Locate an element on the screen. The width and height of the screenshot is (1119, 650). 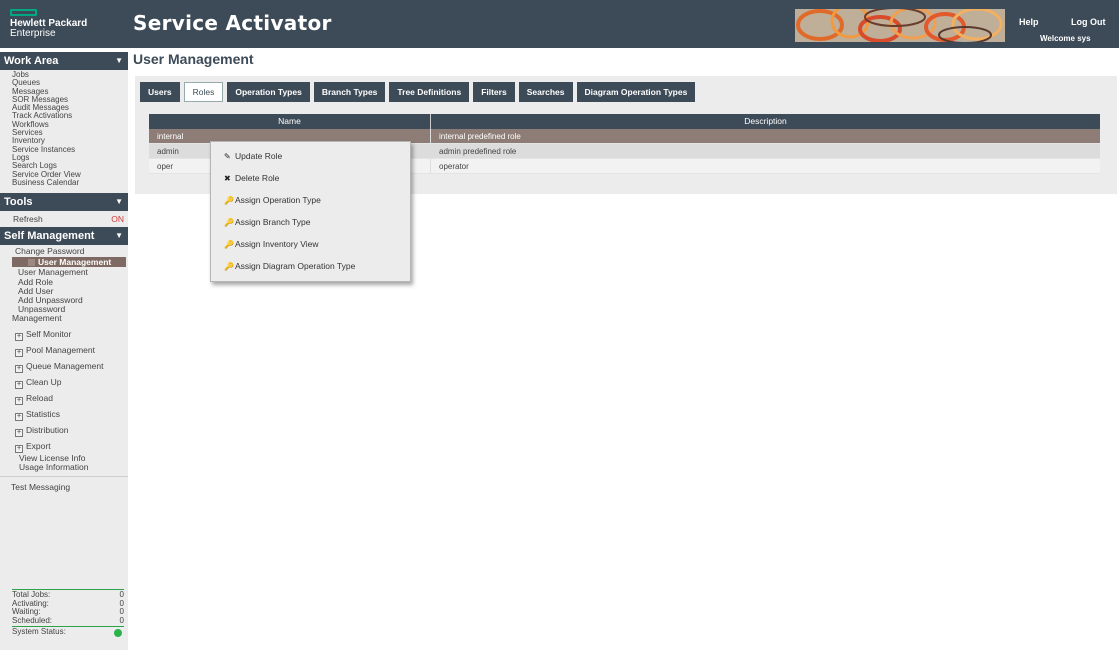
nav-item-distribution: + Distribution is located at coordinates (64, 430).